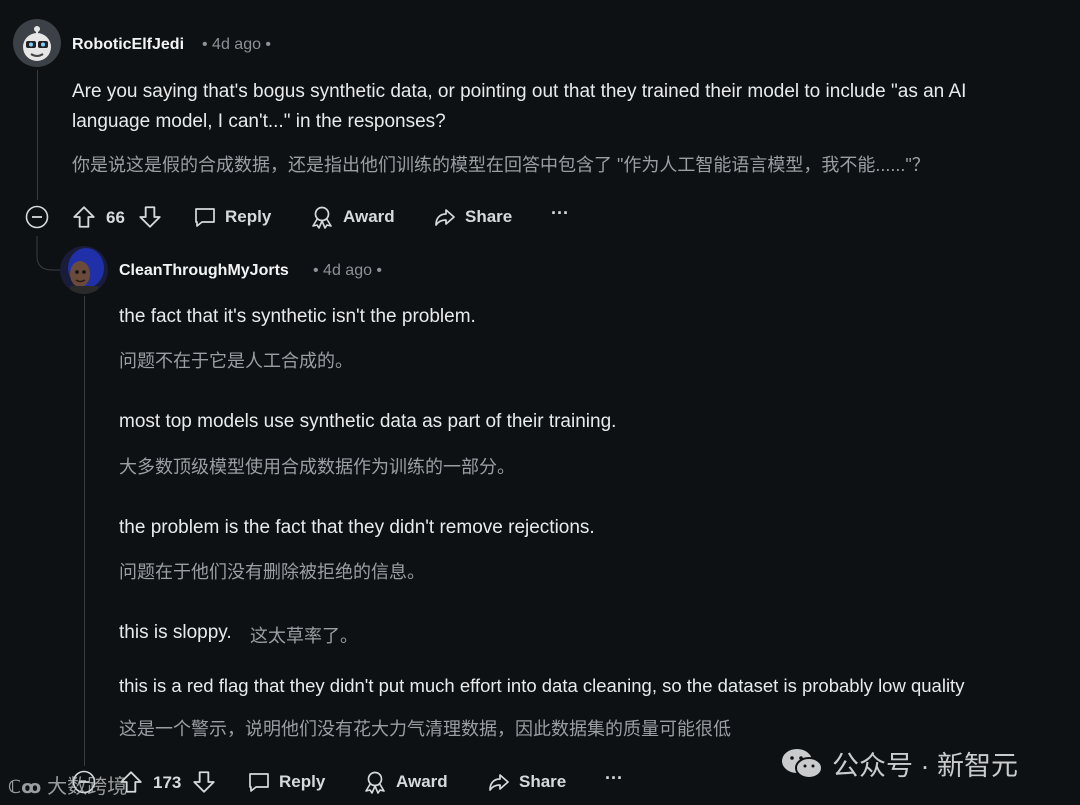 Image resolution: width=1080 pixels, height=805 pixels. What do you see at coordinates (236, 361) in the screenshot?
I see `comment-translation-1: 问题不在于它是人工合成的。` at bounding box center [236, 361].